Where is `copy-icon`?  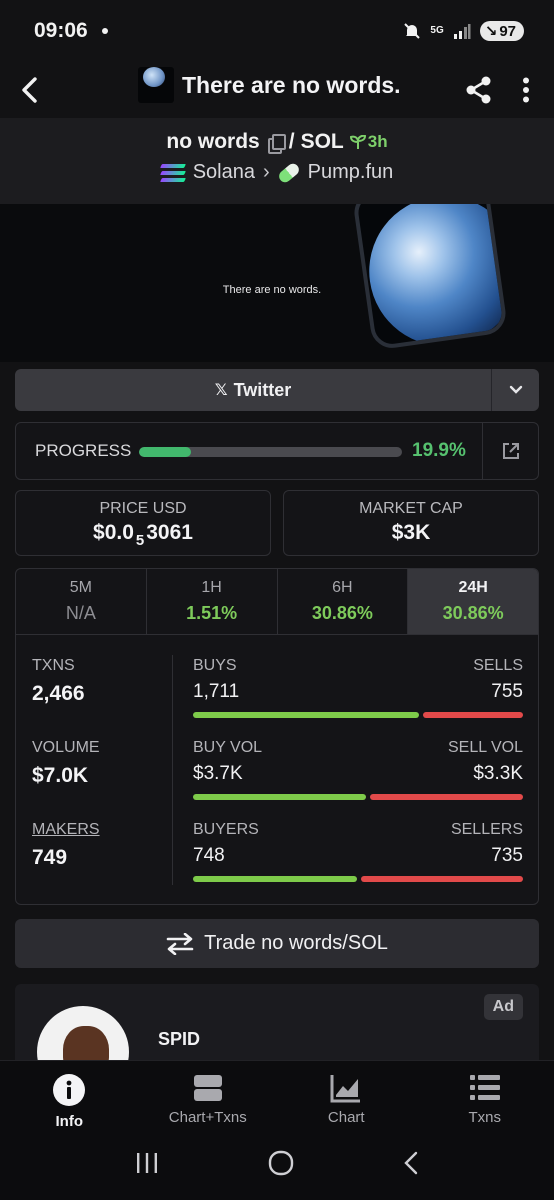
copy-icon is located at coordinates (276, 143).